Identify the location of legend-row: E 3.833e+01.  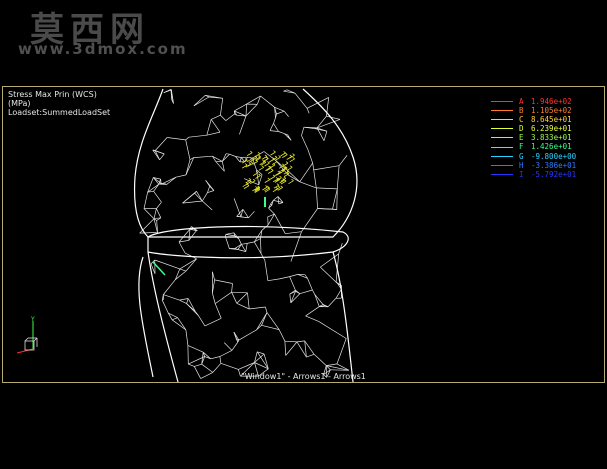
(533, 137).